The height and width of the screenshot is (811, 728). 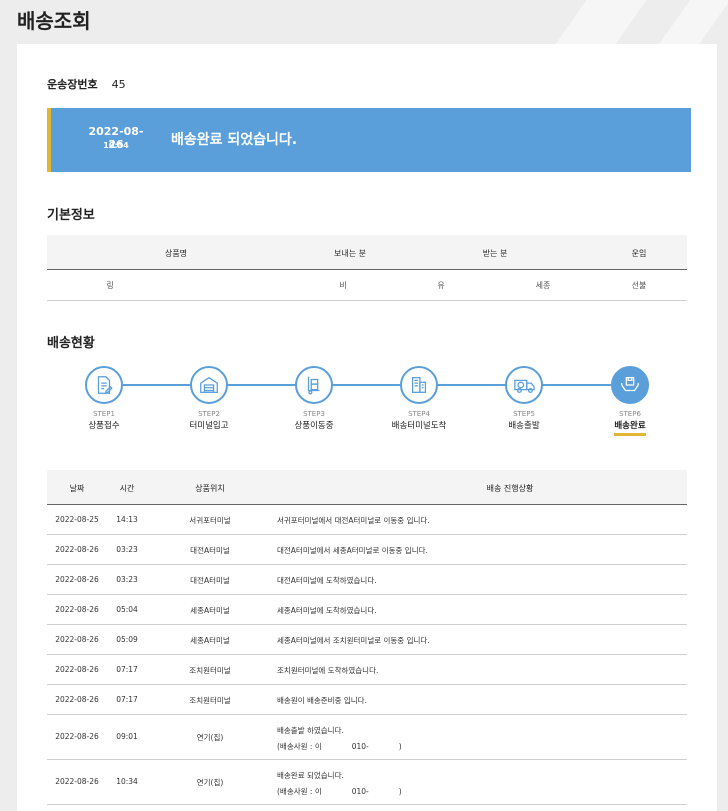 I want to click on step-name: 상품이동중, so click(x=314, y=426).